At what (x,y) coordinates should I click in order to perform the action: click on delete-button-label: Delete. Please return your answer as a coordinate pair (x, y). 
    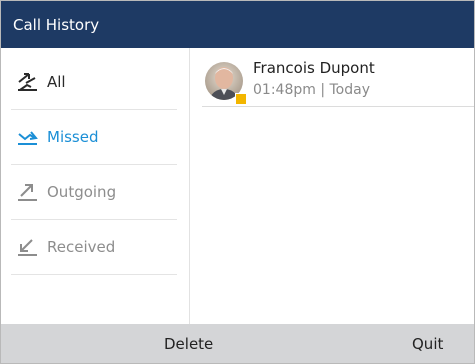
    Looking at the image, I should click on (189, 343).